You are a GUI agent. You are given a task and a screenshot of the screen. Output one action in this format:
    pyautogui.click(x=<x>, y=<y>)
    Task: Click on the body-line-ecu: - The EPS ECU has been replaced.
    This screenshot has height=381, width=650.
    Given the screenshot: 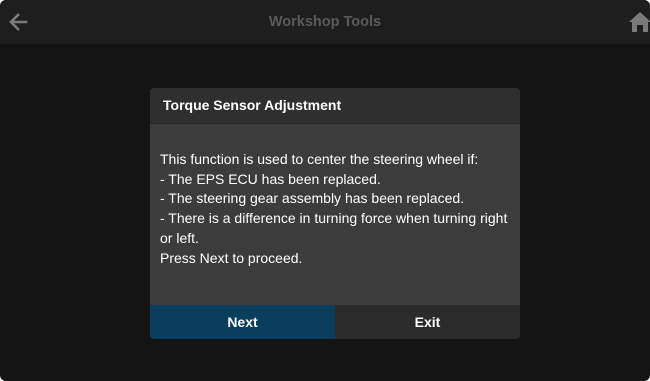 What is the action you would take?
    pyautogui.click(x=270, y=178)
    